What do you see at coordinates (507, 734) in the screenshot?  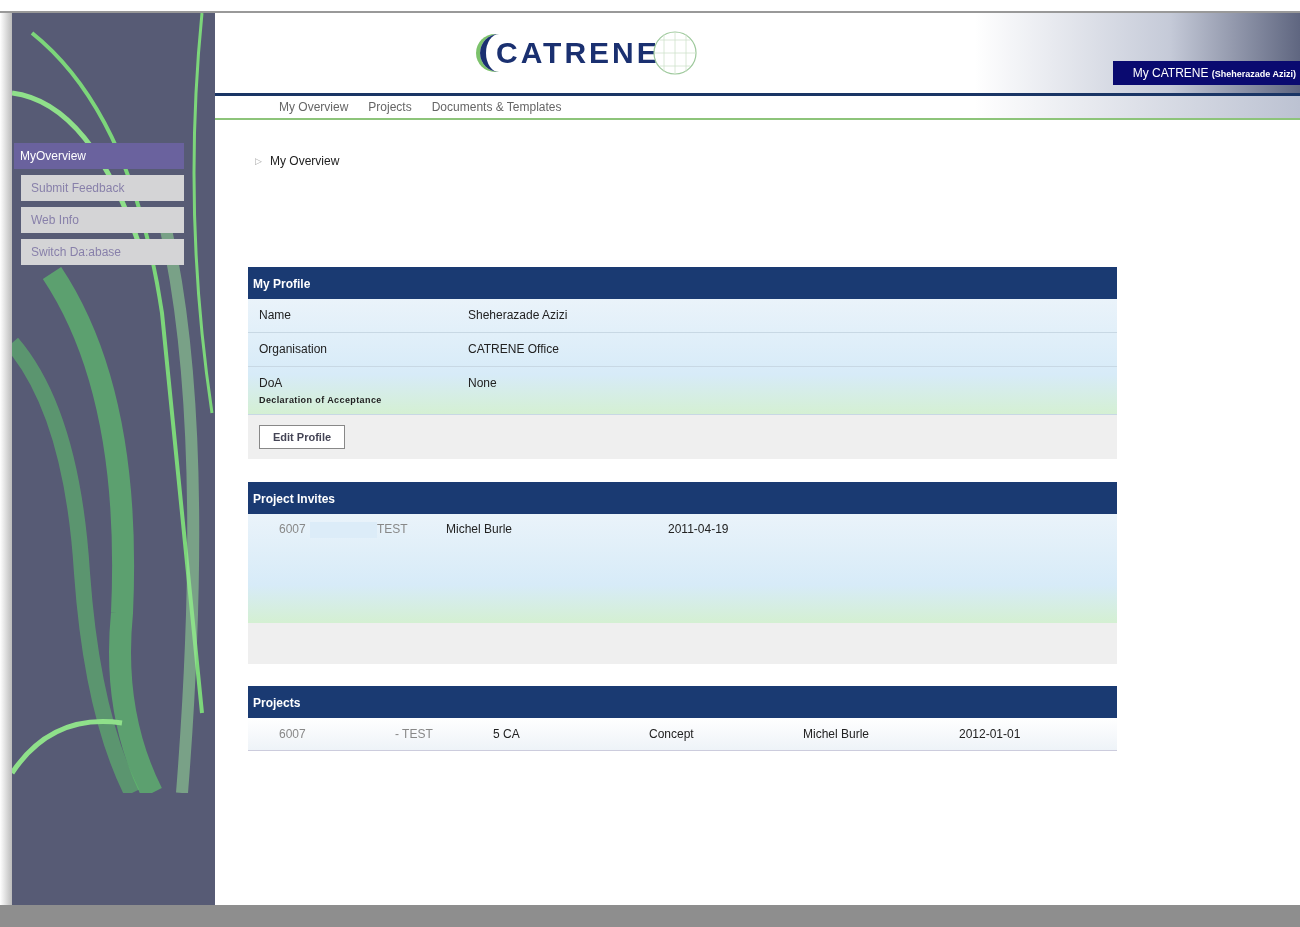 I see `table-cell-text: 5 CA` at bounding box center [507, 734].